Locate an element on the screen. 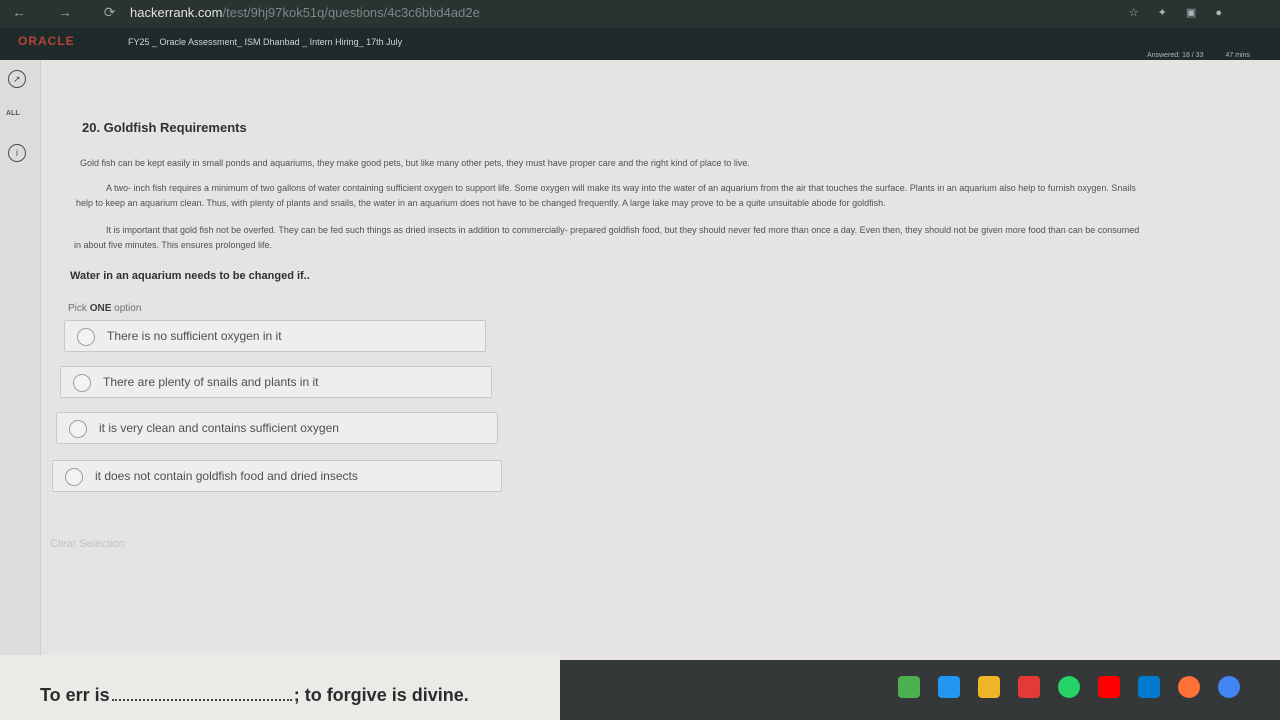 The image size is (1280, 720). foreground-paper: To err is; to forgive is divine. is located at coordinates (280, 687).